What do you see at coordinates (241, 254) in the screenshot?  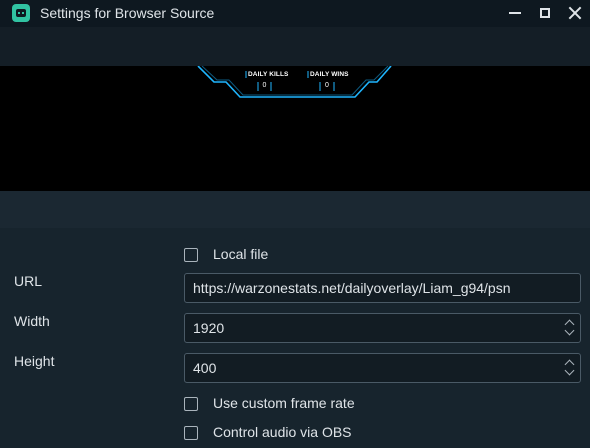 I see `local-file-label: Local file` at bounding box center [241, 254].